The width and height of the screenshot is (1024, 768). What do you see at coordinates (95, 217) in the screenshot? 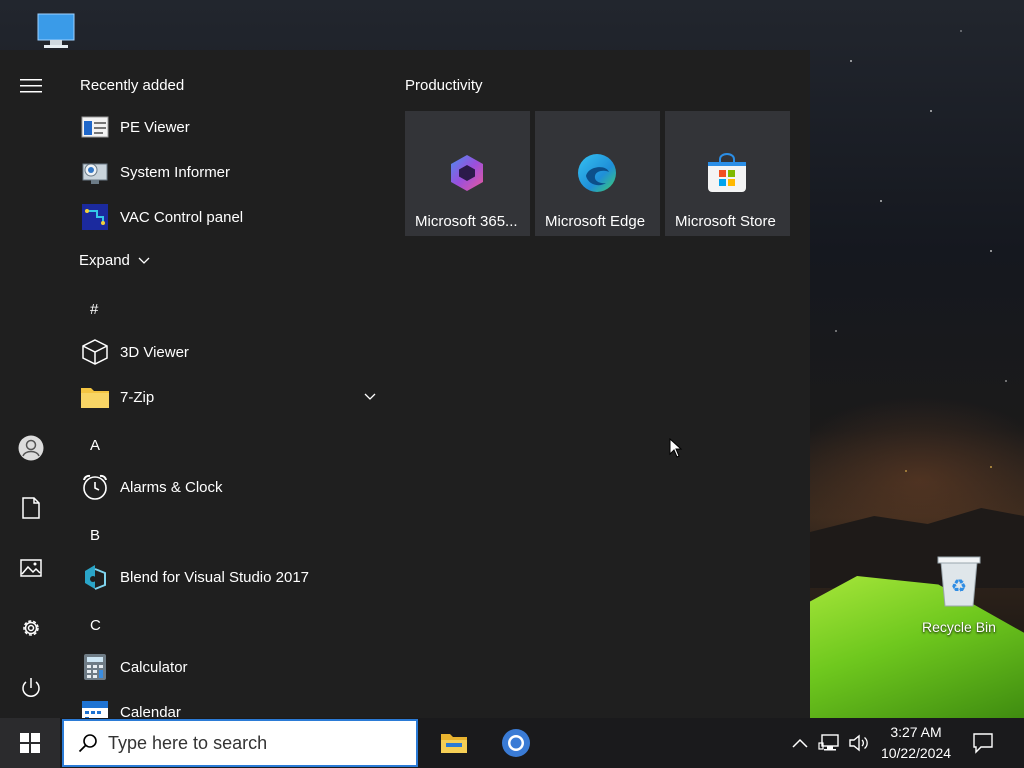
I see `vac-control-icon` at bounding box center [95, 217].